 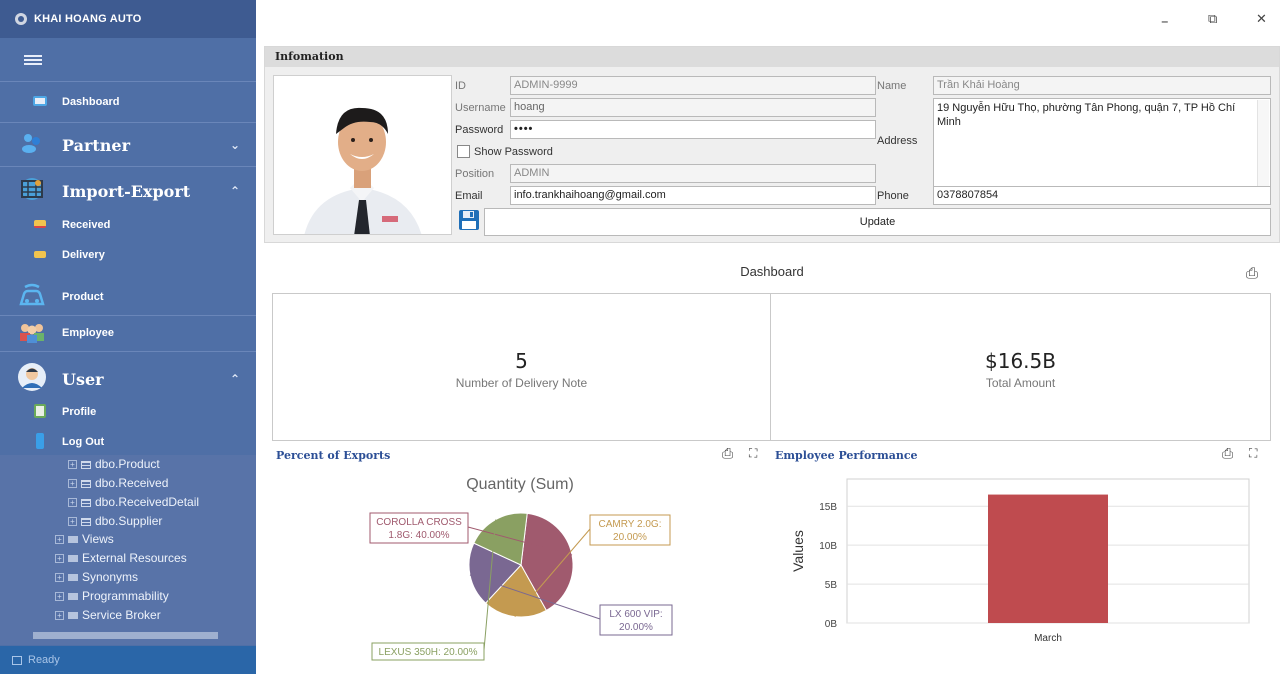 I want to click on x-tick-label: March, so click(x=1048, y=638).